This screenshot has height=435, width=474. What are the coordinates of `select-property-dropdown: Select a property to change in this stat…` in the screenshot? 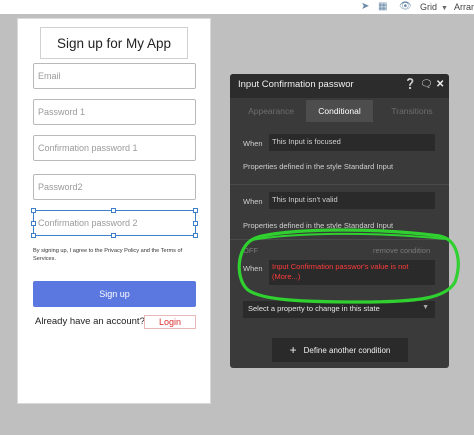 It's located at (339, 309).